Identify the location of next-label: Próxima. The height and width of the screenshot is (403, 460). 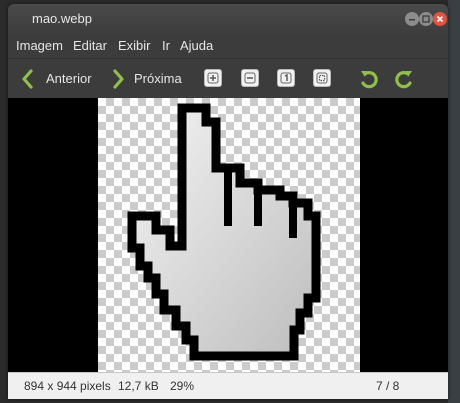
(158, 78).